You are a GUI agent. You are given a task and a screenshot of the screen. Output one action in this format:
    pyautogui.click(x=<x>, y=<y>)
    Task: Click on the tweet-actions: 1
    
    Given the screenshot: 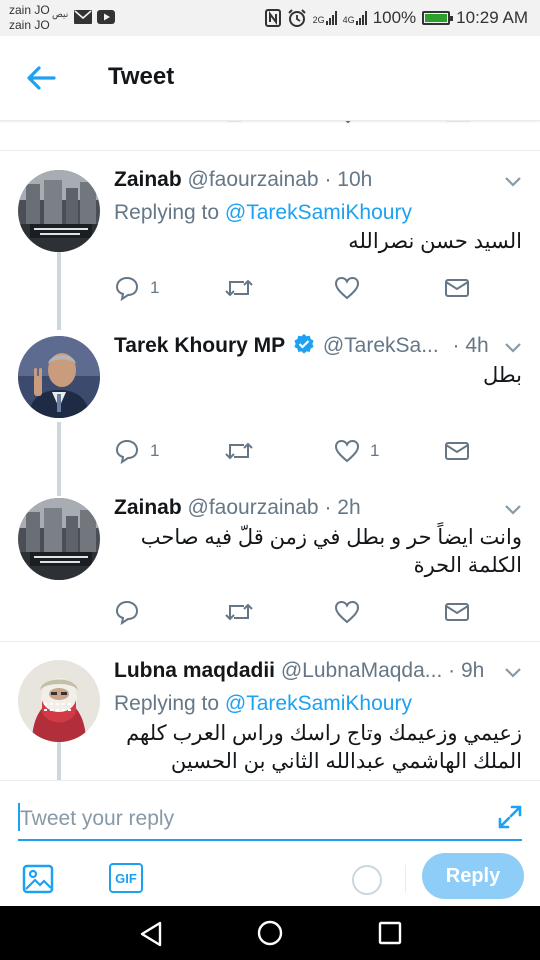 What is the action you would take?
    pyautogui.click(x=319, y=288)
    